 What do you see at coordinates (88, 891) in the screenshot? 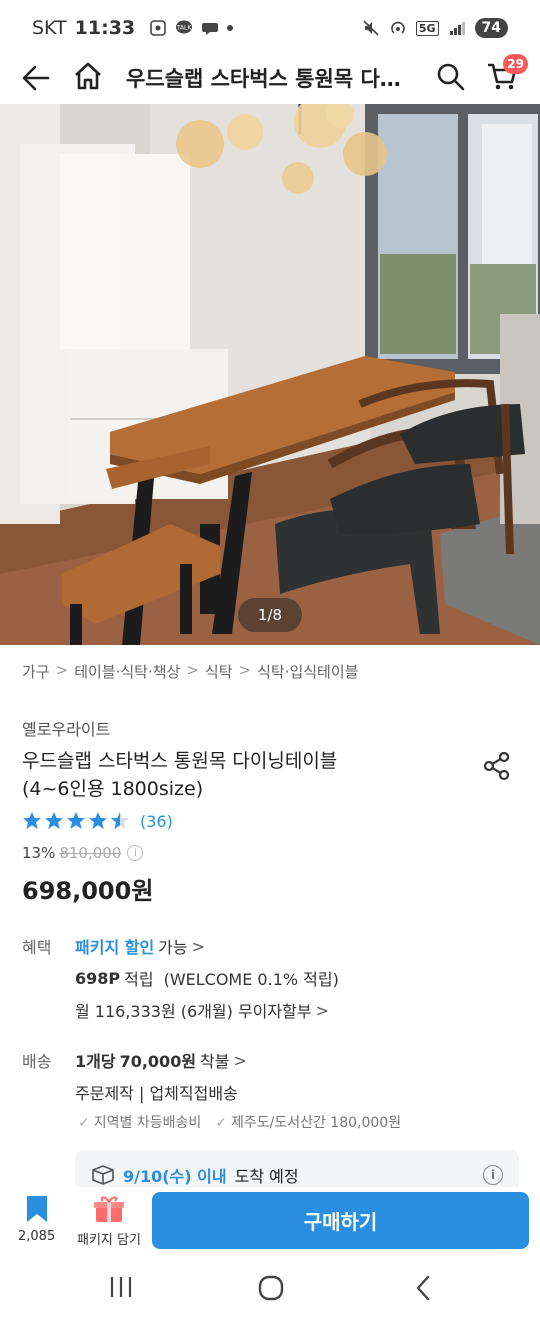
I see `sale-price: 698,000원` at bounding box center [88, 891].